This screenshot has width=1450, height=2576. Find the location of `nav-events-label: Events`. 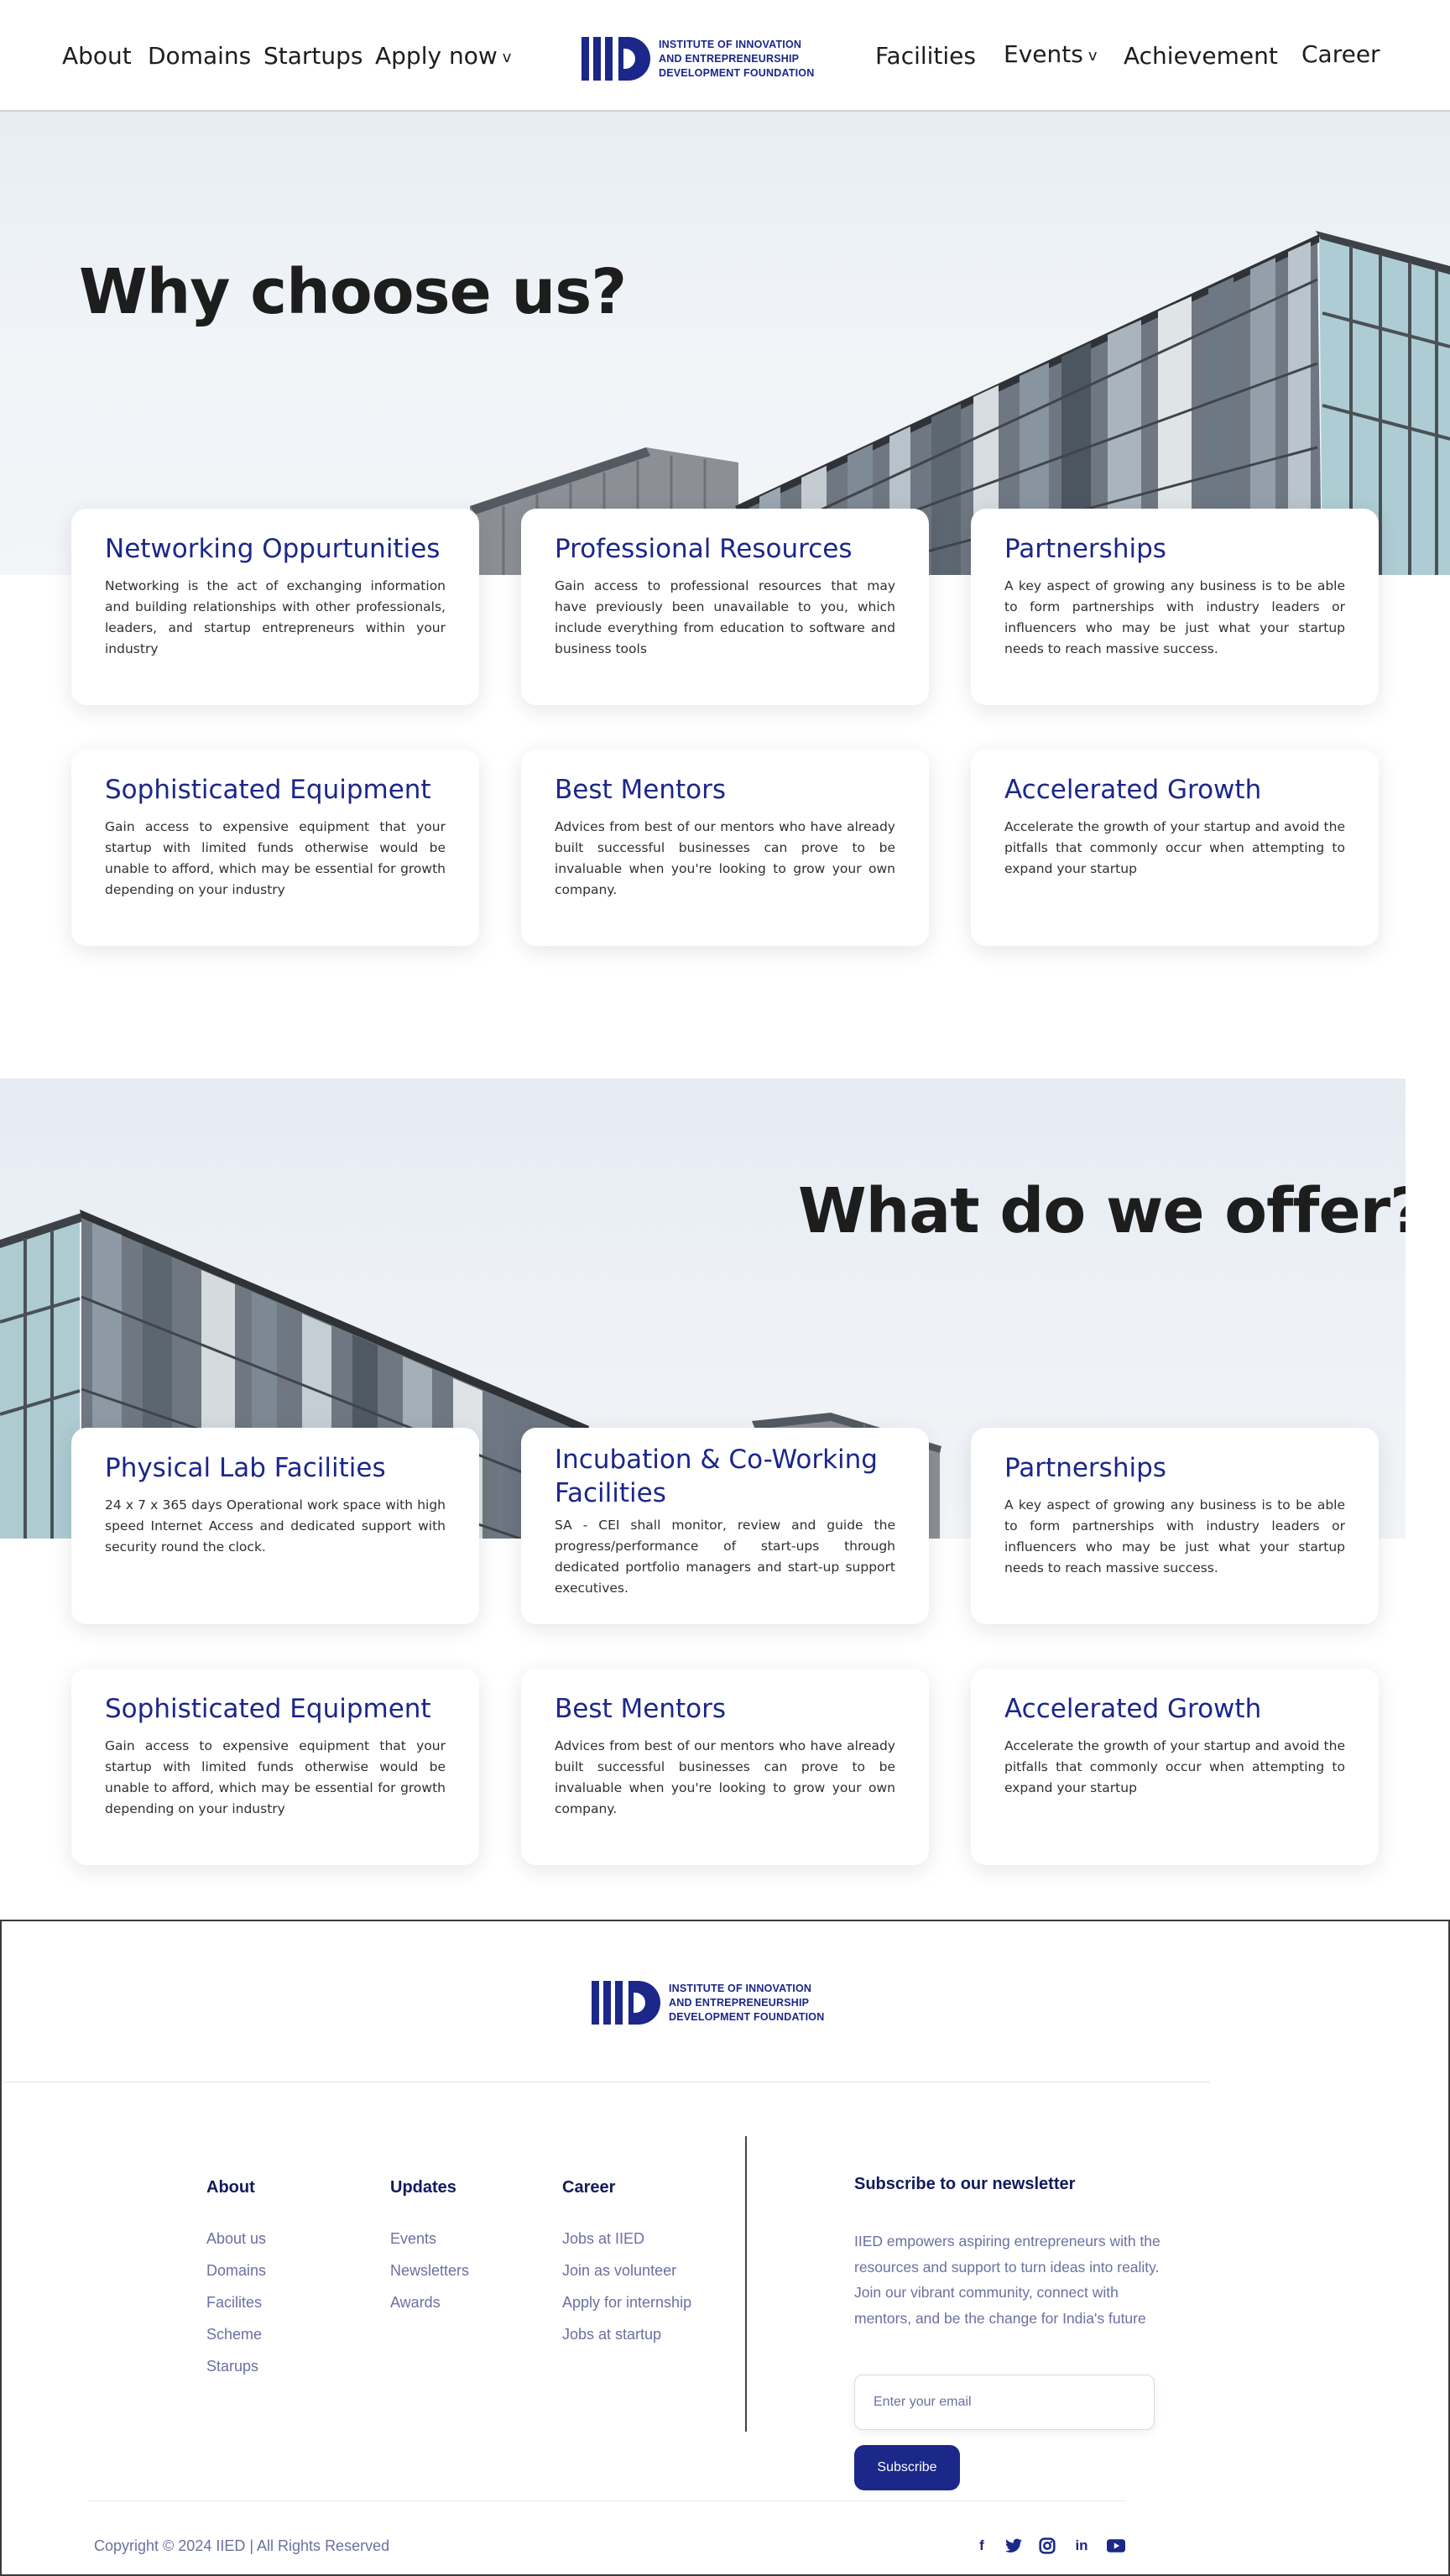

nav-events-label: Events is located at coordinates (1043, 54).